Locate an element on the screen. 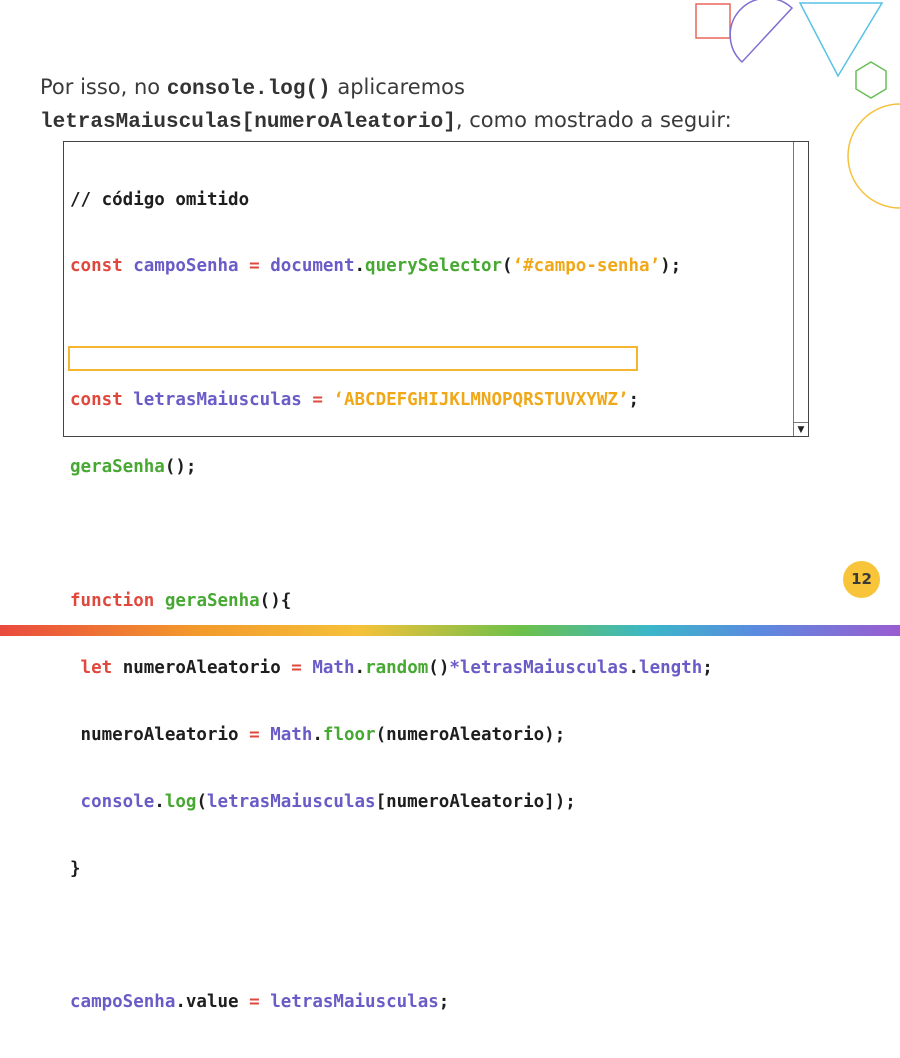 The height and width of the screenshot is (1058, 900). punct: (){ is located at coordinates (275, 600).